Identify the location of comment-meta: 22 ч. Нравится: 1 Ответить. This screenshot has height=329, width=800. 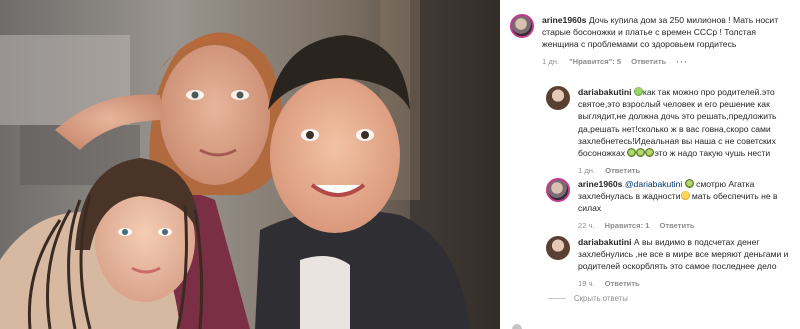
(684, 226).